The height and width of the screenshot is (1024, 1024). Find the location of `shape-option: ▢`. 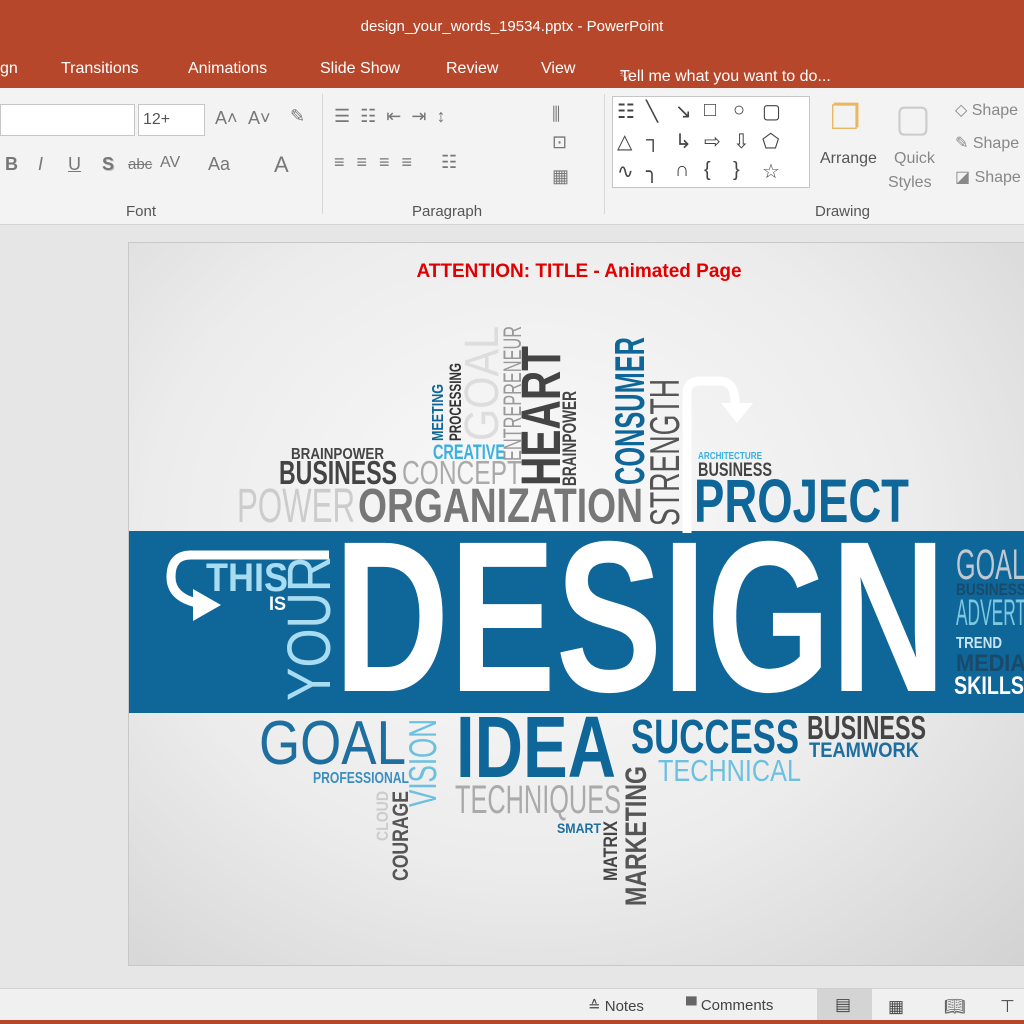

shape-option: ▢ is located at coordinates (771, 111).